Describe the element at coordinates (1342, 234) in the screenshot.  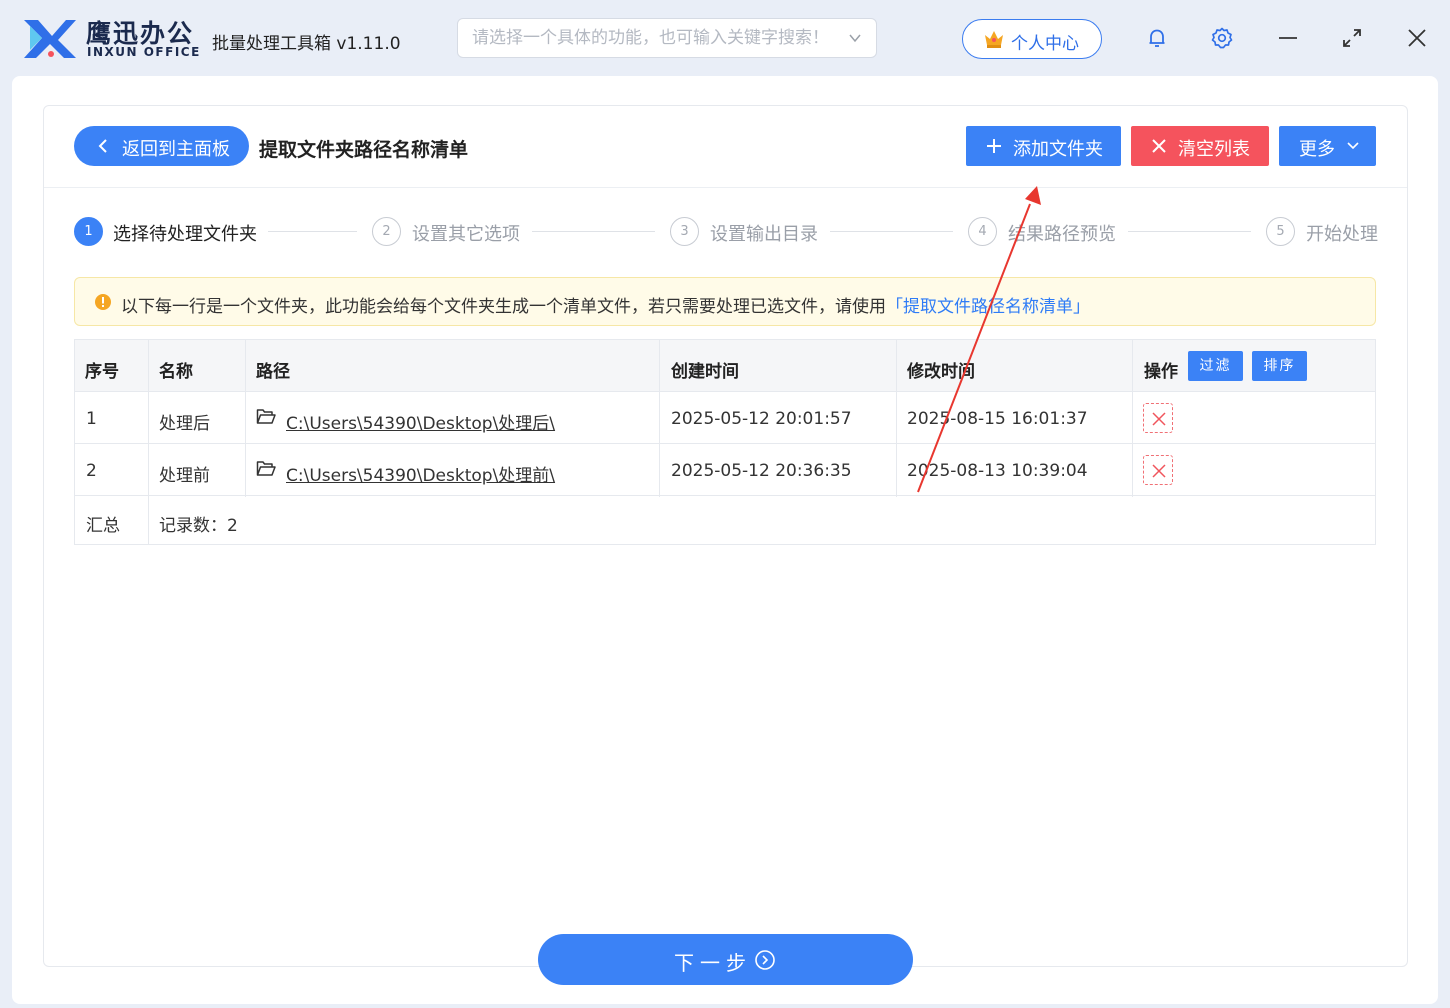
I see `step-5-label: 开始处理` at that location.